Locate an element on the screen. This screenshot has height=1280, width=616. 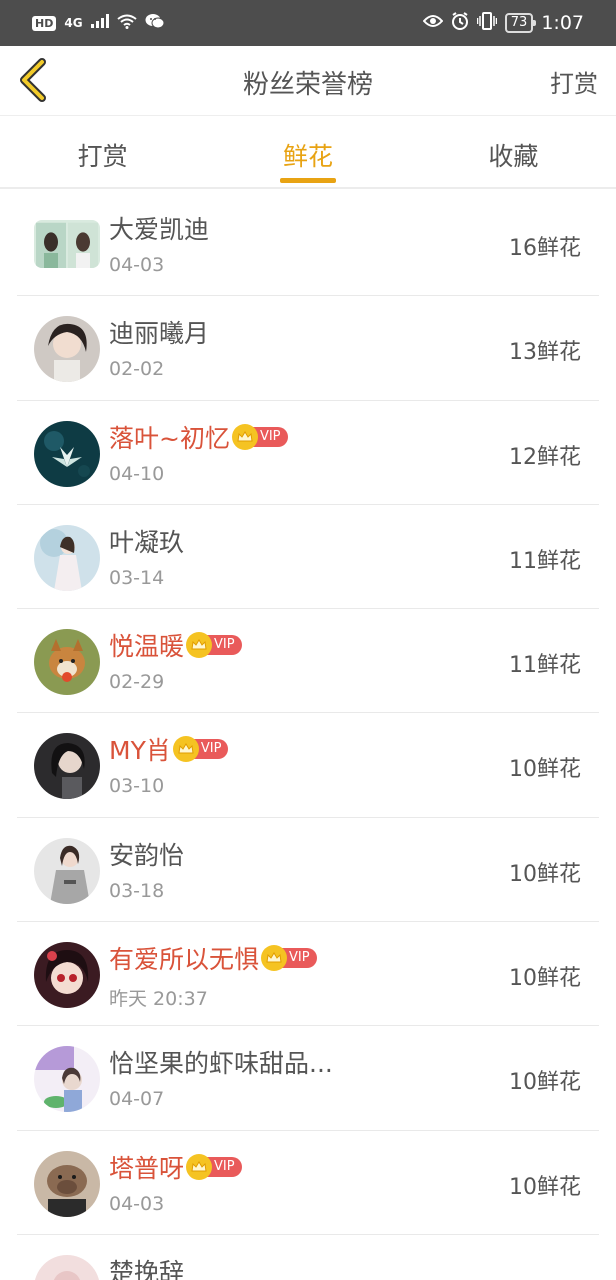
tip-button: 打赏 is located at coordinates (574, 81).